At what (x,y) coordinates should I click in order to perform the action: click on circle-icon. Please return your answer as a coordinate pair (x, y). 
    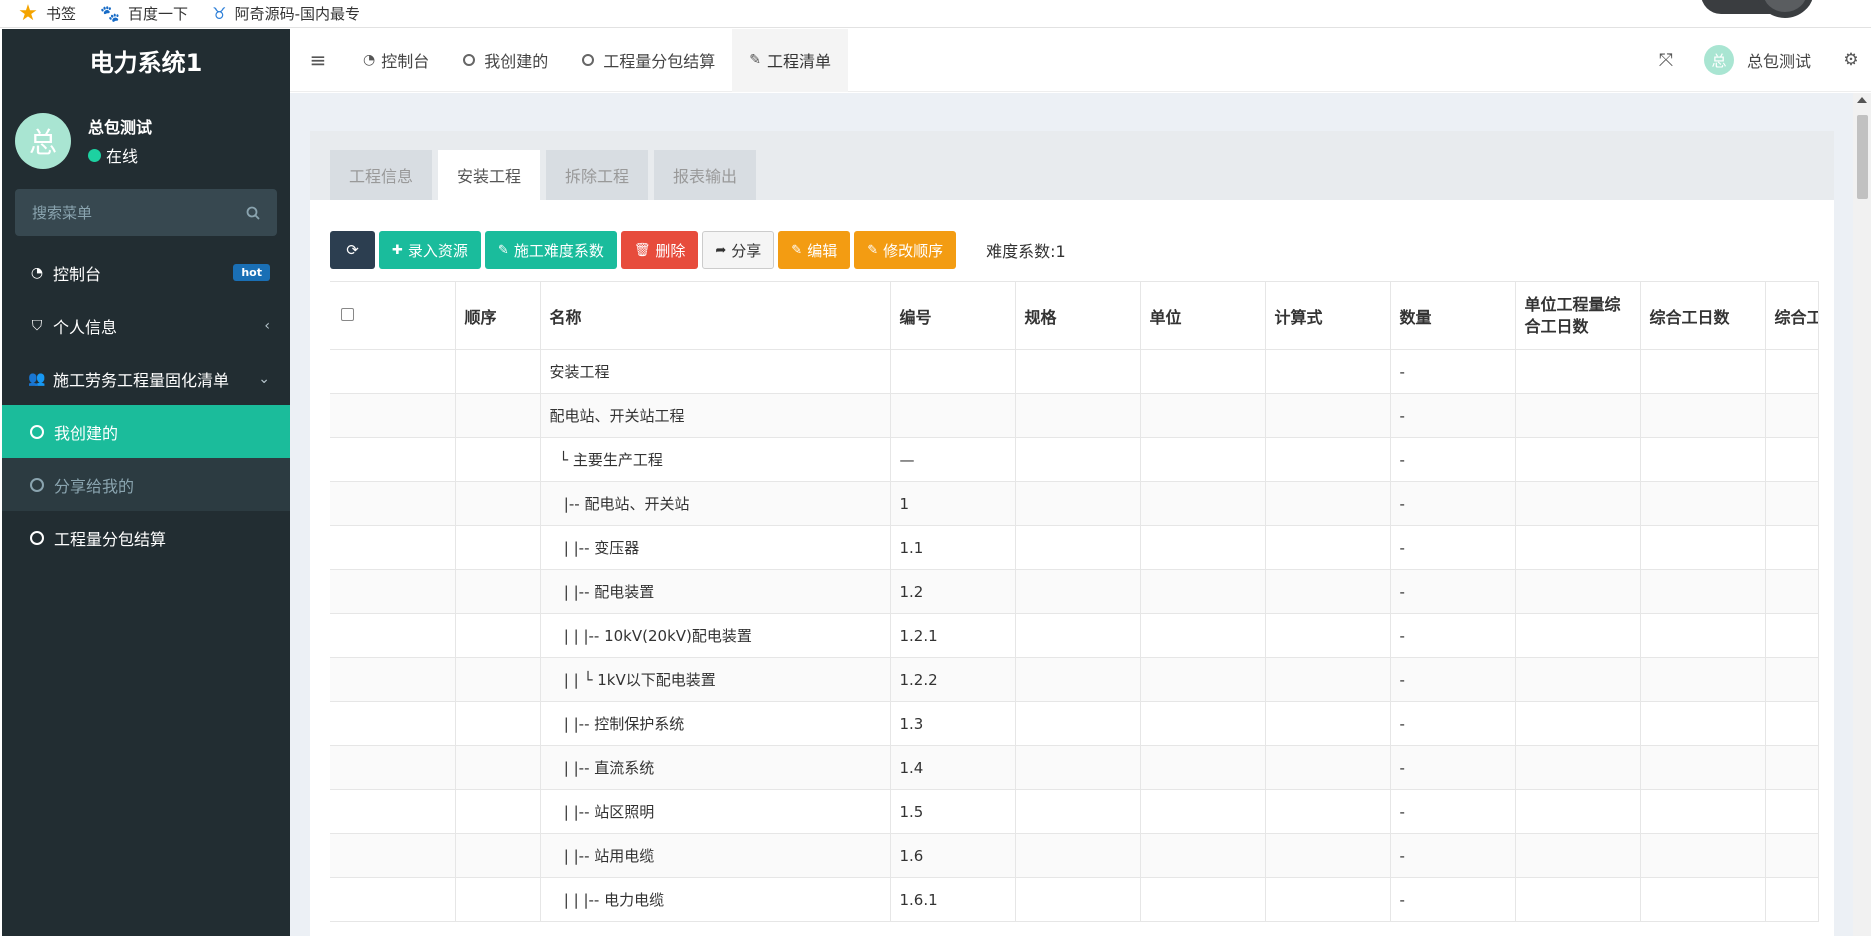
    Looking at the image, I should click on (469, 60).